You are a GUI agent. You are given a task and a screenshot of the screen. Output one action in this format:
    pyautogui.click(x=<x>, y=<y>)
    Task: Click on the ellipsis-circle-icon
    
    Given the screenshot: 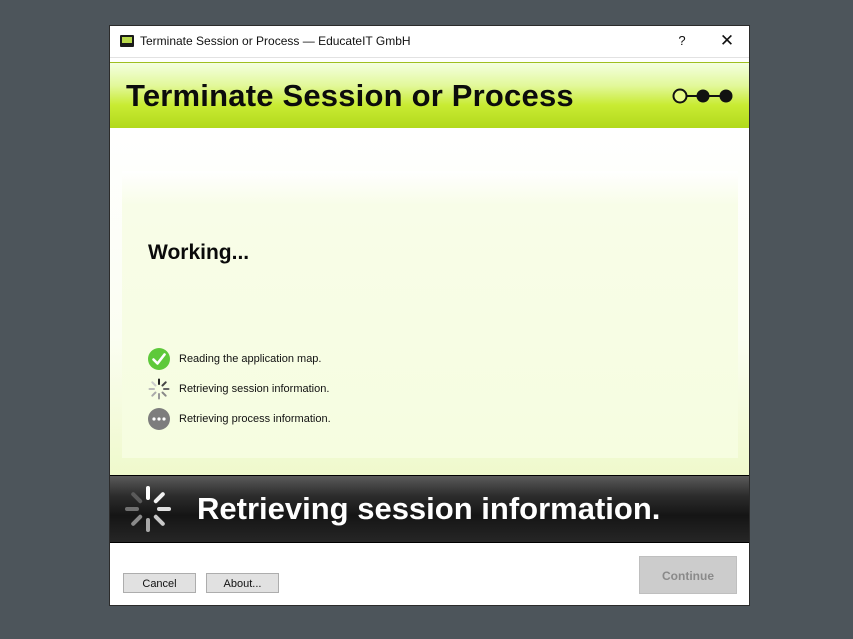 What is the action you would take?
    pyautogui.click(x=159, y=419)
    